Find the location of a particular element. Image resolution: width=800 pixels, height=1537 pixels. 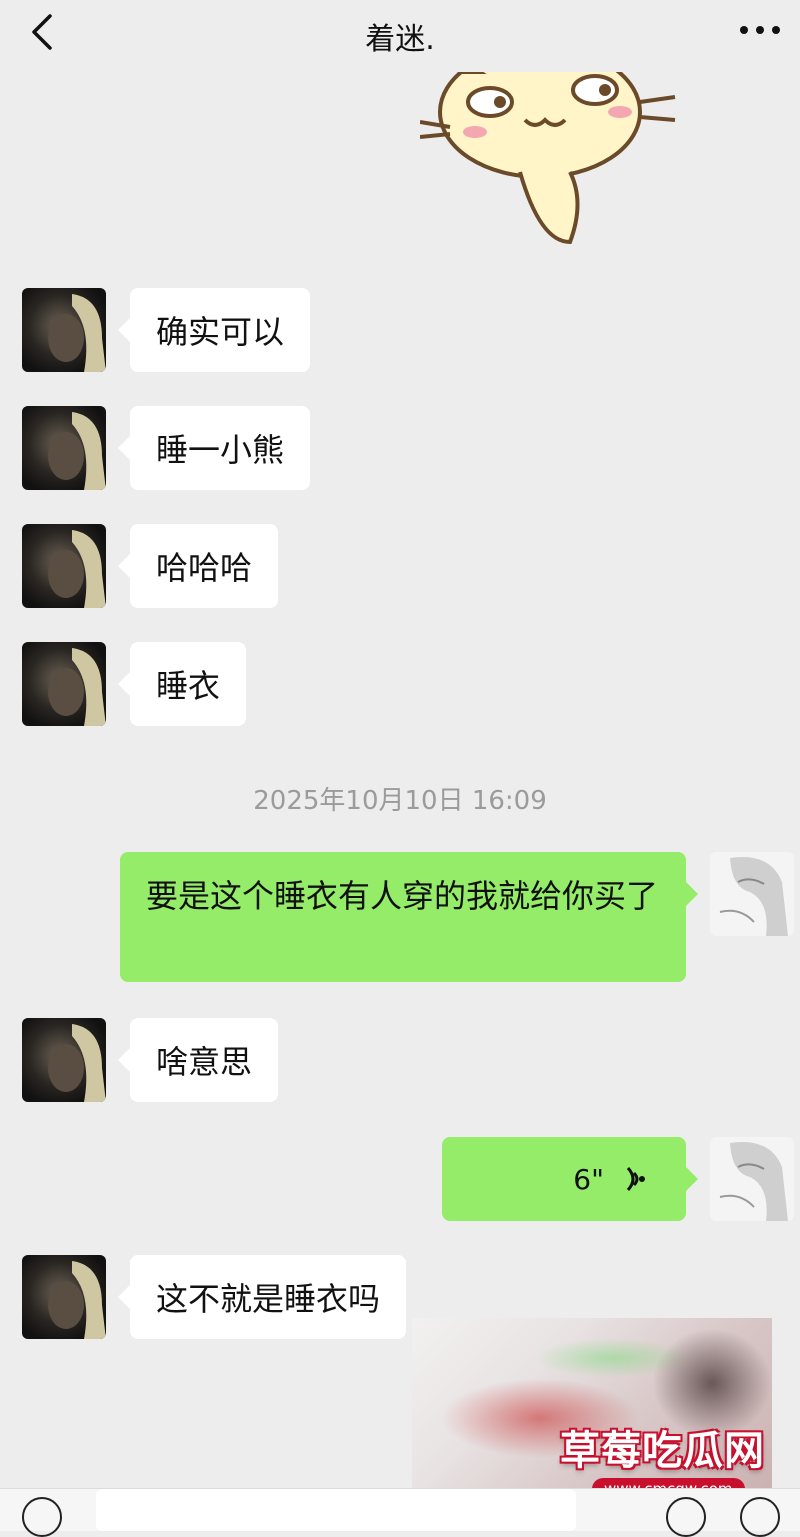

message-text: 要是这个睡衣有人穿的我就给你买了 is located at coordinates (402, 896).